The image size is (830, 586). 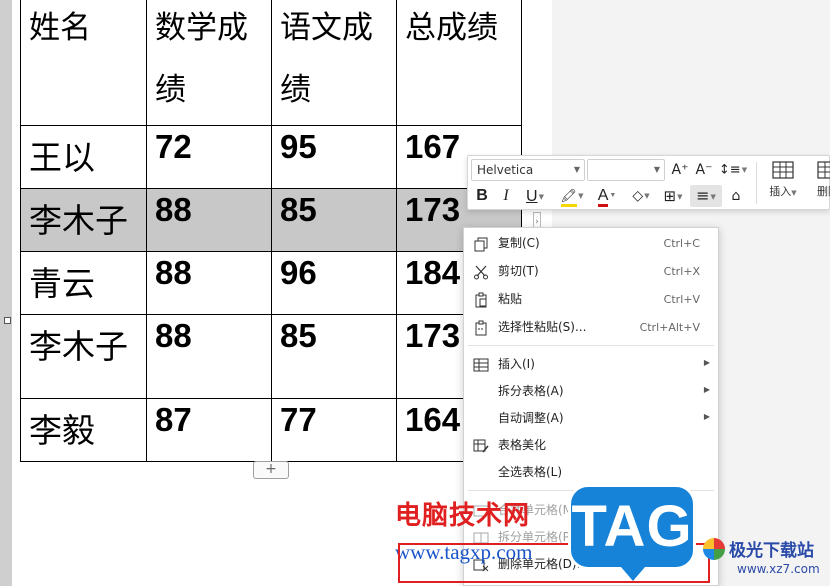 What do you see at coordinates (736, 196) in the screenshot?
I see `format-painter-button: ⌂` at bounding box center [736, 196].